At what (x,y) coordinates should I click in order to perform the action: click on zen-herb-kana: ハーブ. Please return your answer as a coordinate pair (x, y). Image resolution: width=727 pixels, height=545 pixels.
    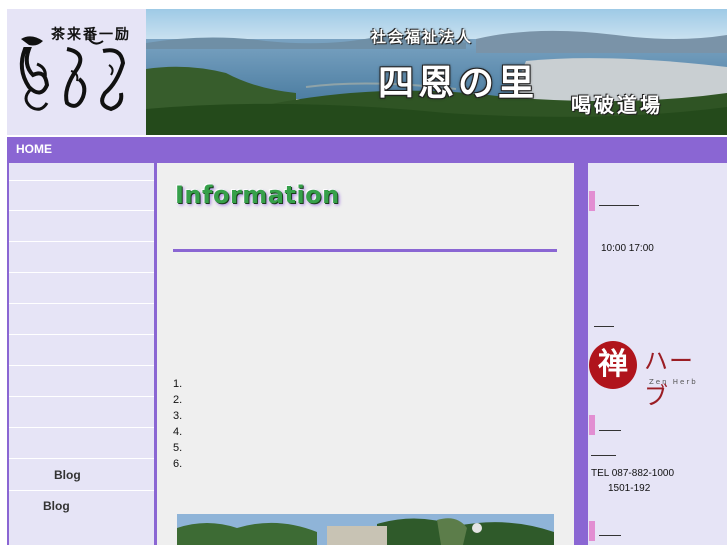
    Looking at the image, I should click on (669, 378).